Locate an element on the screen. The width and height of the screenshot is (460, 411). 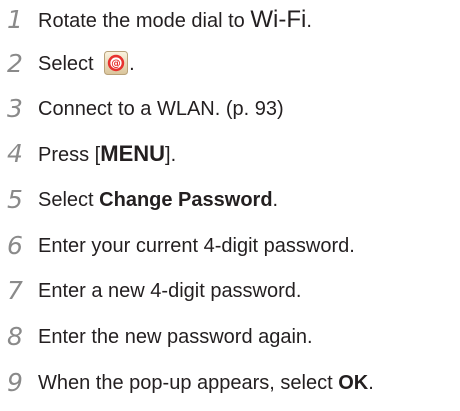
step-item: 3 Connect to a WLAN. (p. 93) is located at coordinates (230, 109).